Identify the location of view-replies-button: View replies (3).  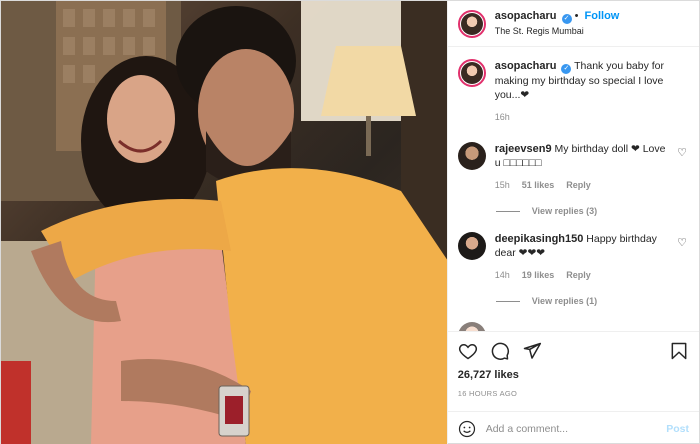
(592, 211).